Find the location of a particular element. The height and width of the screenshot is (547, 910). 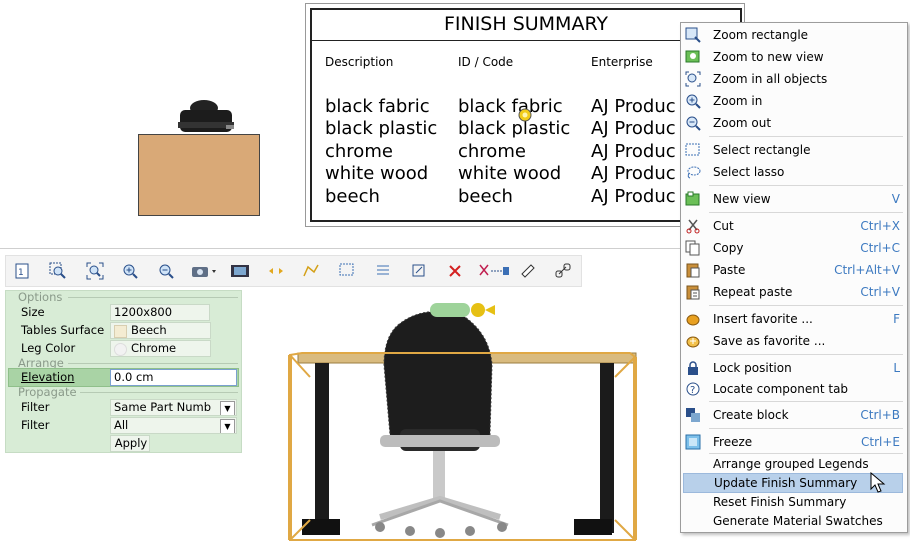

filter-label: Filter is located at coordinates (35, 407).